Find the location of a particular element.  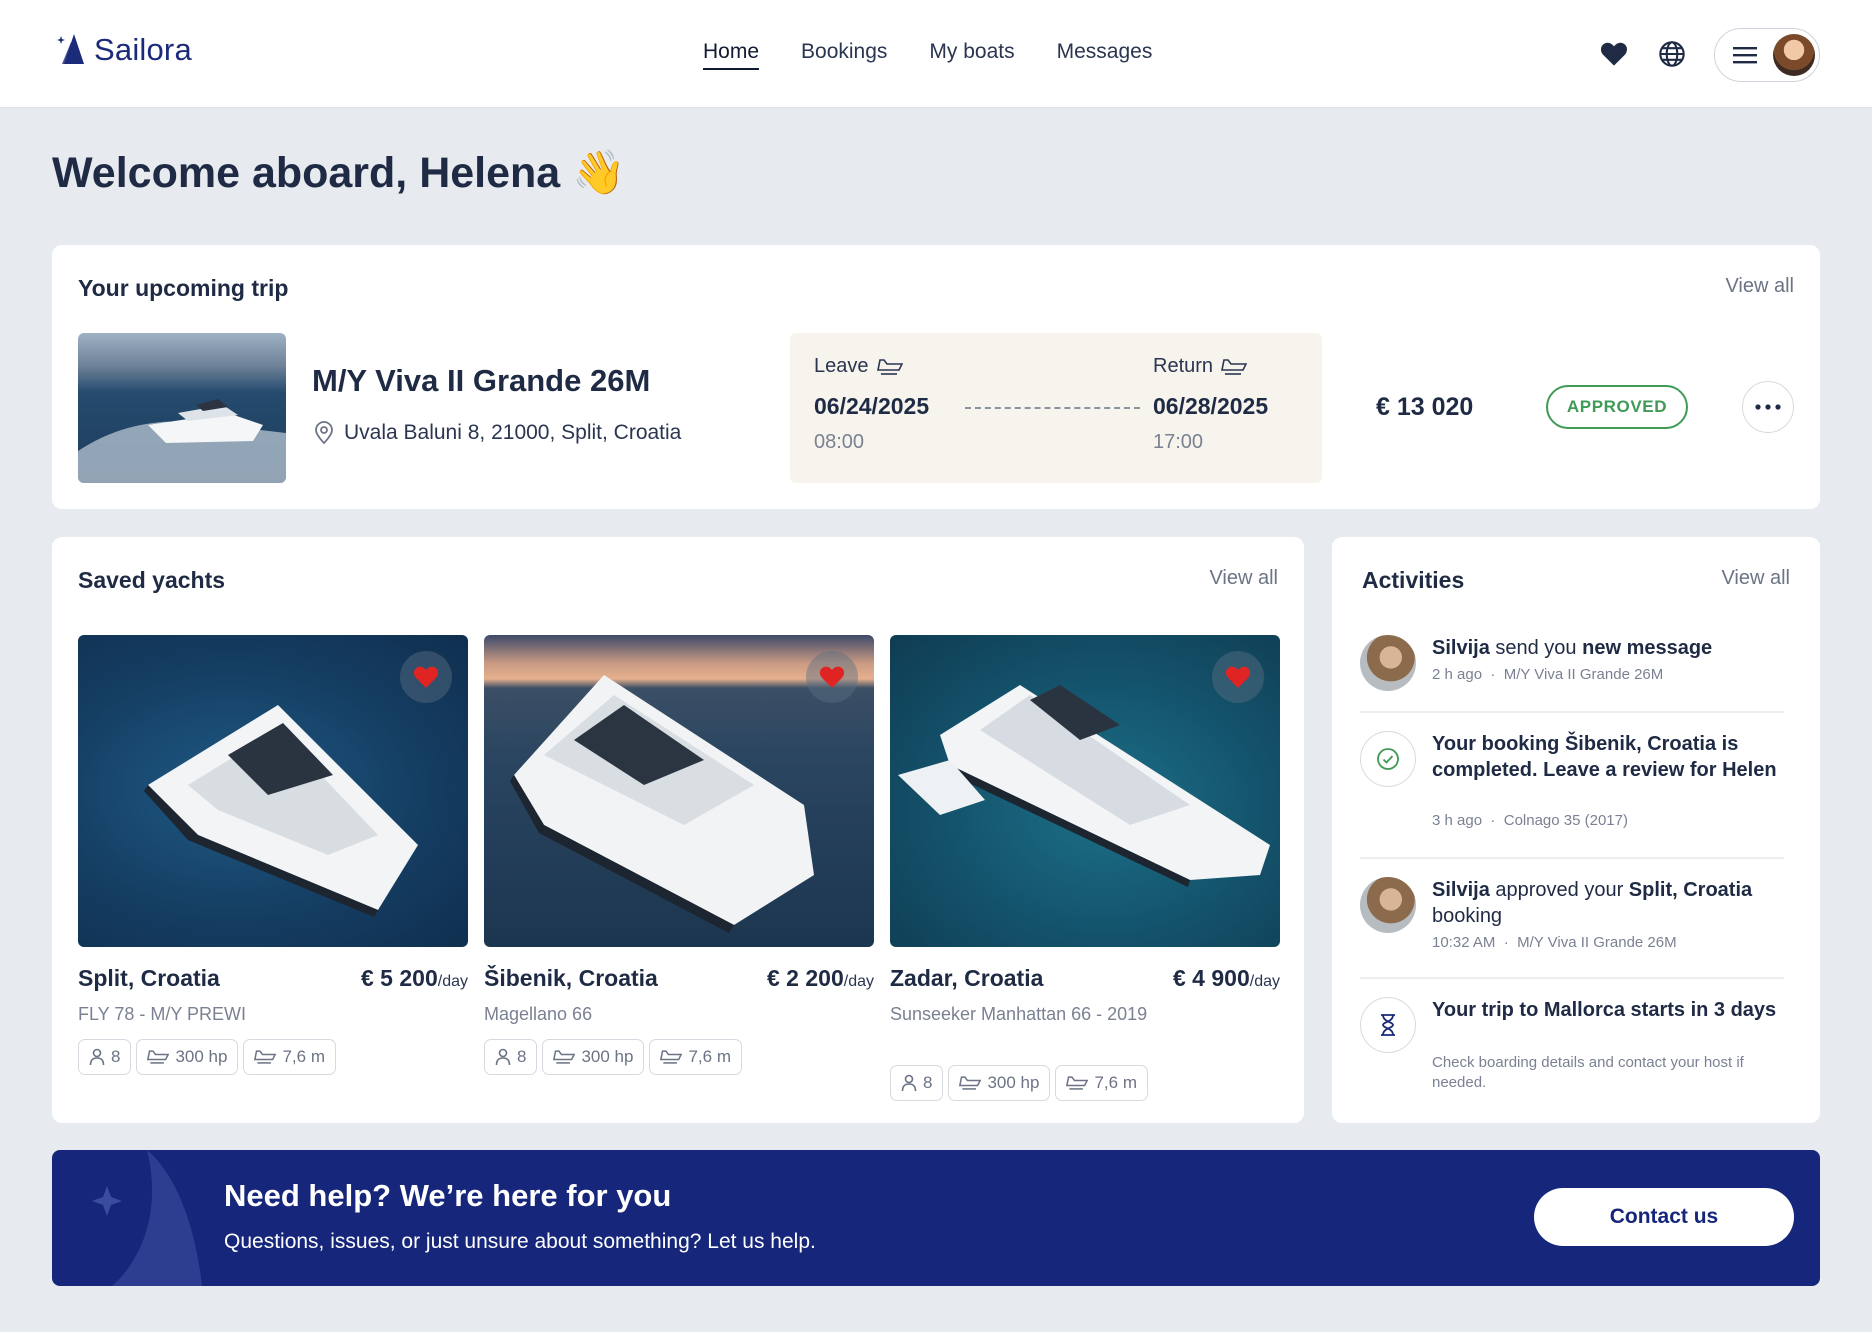

user-menu-button is located at coordinates (1767, 55).